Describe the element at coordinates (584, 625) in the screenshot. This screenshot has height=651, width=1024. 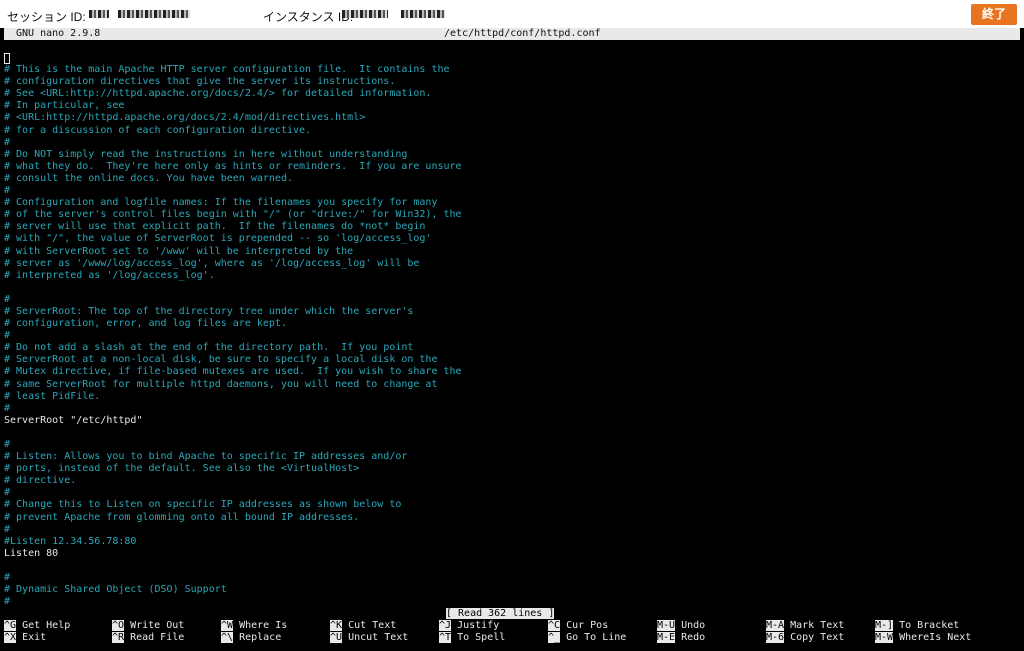
I see `shortcut-label: Cur Pos` at that location.